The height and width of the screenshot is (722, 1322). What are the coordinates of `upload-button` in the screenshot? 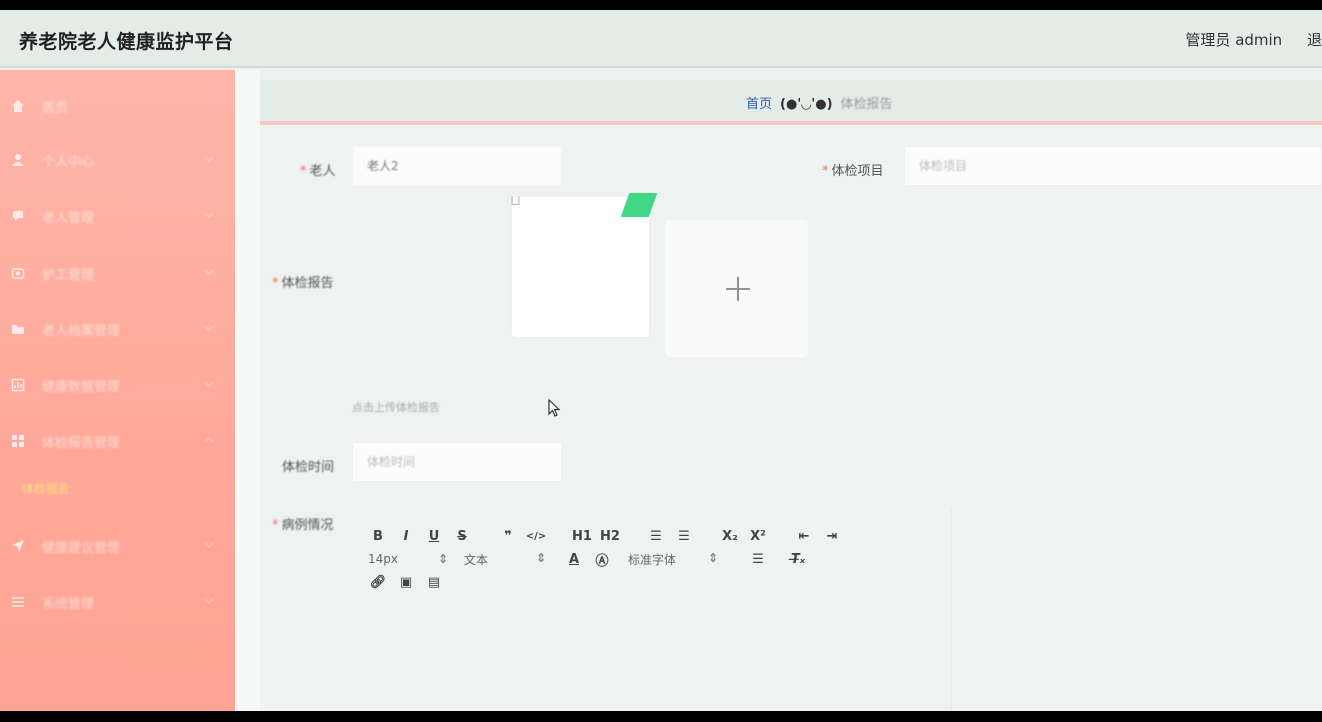 It's located at (736, 288).